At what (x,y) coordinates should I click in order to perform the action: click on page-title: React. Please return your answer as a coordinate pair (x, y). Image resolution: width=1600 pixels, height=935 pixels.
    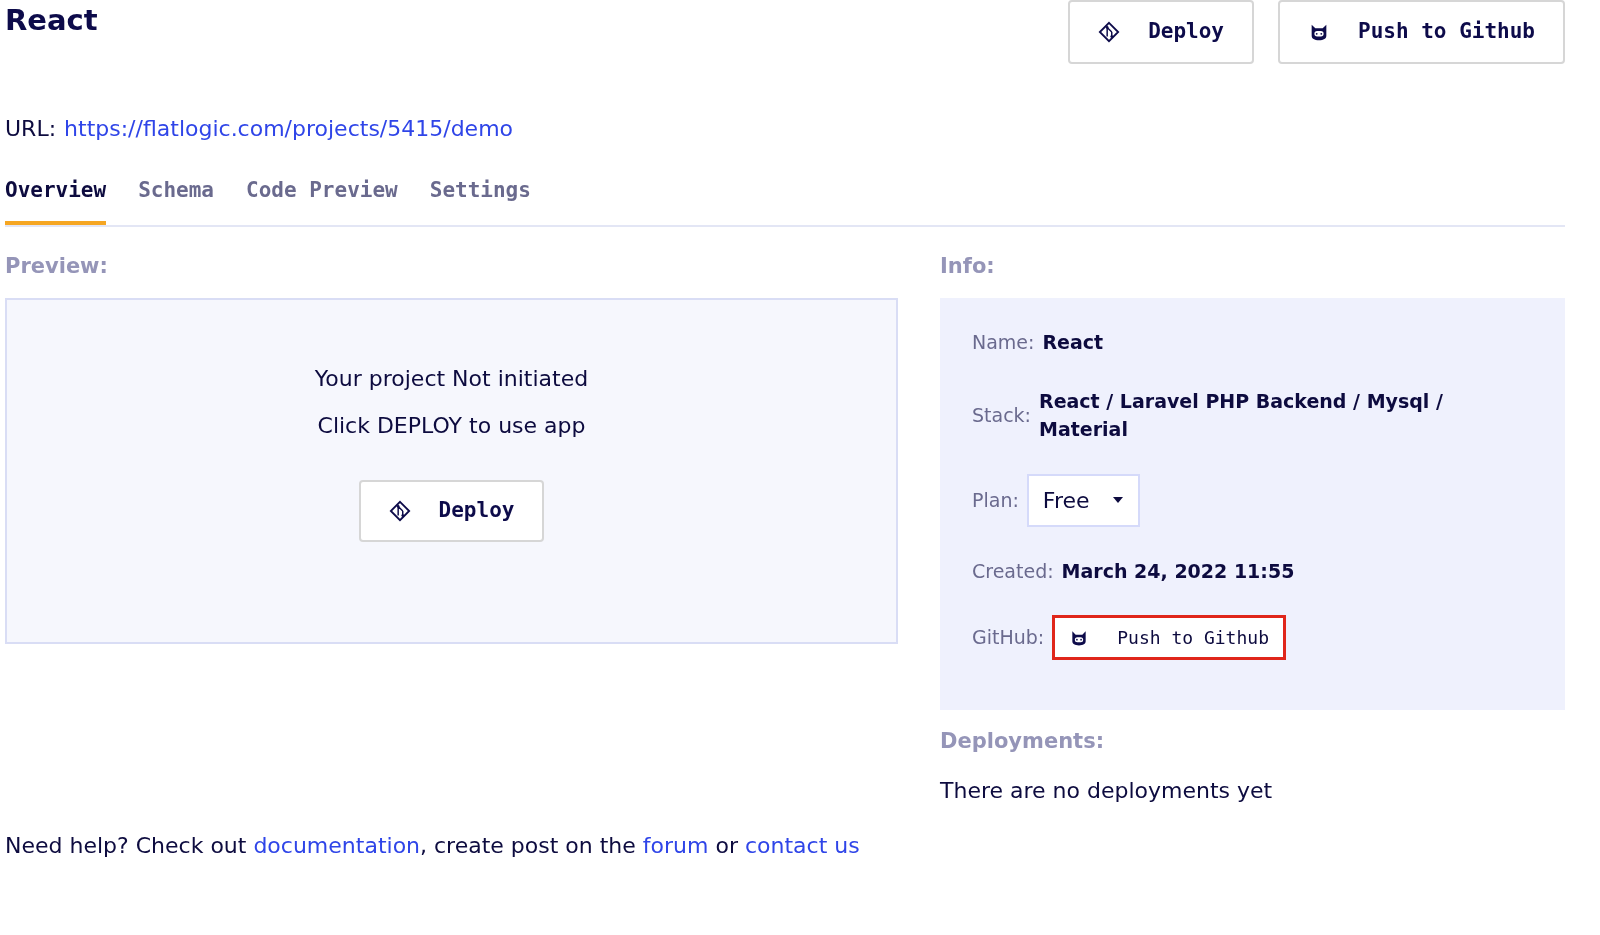
    Looking at the image, I should click on (51, 20).